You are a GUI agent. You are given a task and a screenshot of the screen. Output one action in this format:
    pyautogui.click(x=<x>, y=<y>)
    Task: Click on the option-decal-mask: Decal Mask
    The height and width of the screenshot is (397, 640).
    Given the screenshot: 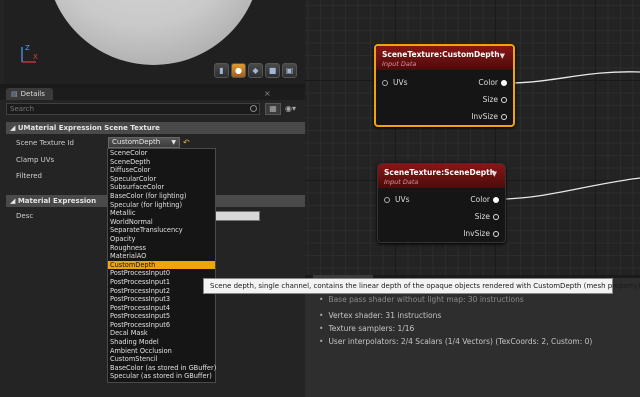 What is the action you would take?
    pyautogui.click(x=161, y=333)
    